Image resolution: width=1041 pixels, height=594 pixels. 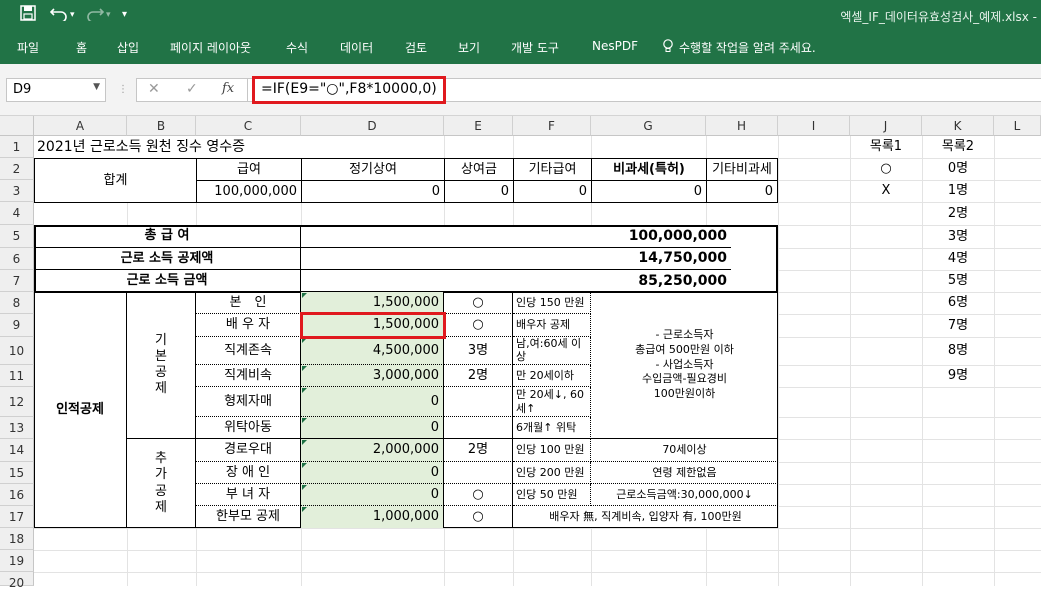 What do you see at coordinates (649, 191) in the screenshot?
I see `nontax-total-cell: 0` at bounding box center [649, 191].